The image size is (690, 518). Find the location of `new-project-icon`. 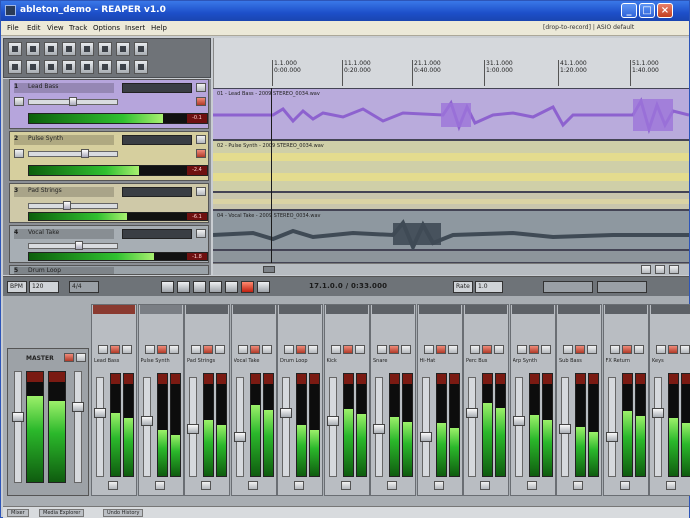

new-project-icon is located at coordinates (15, 49).